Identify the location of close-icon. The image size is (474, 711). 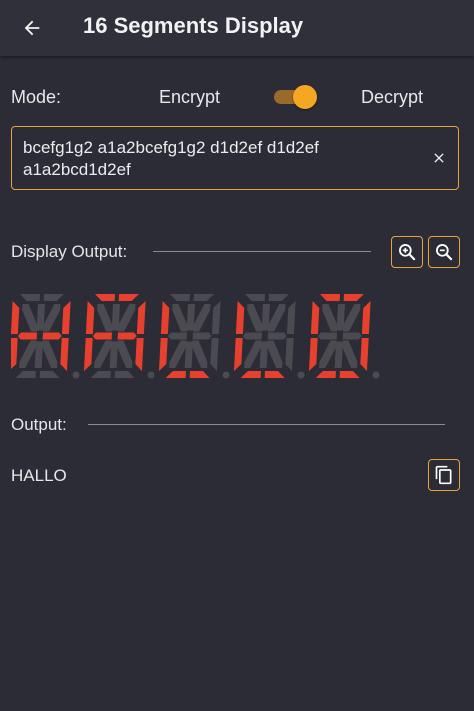
(439, 158).